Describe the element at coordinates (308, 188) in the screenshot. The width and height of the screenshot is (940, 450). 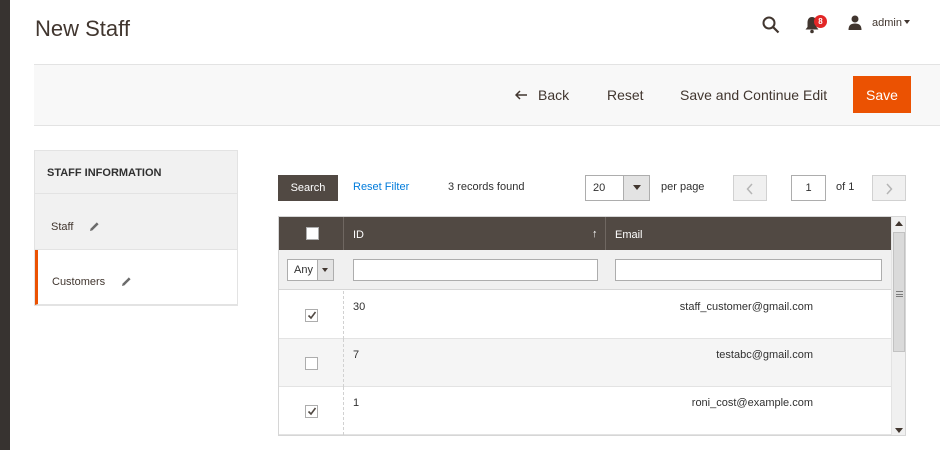
I see `search-button: Search` at that location.